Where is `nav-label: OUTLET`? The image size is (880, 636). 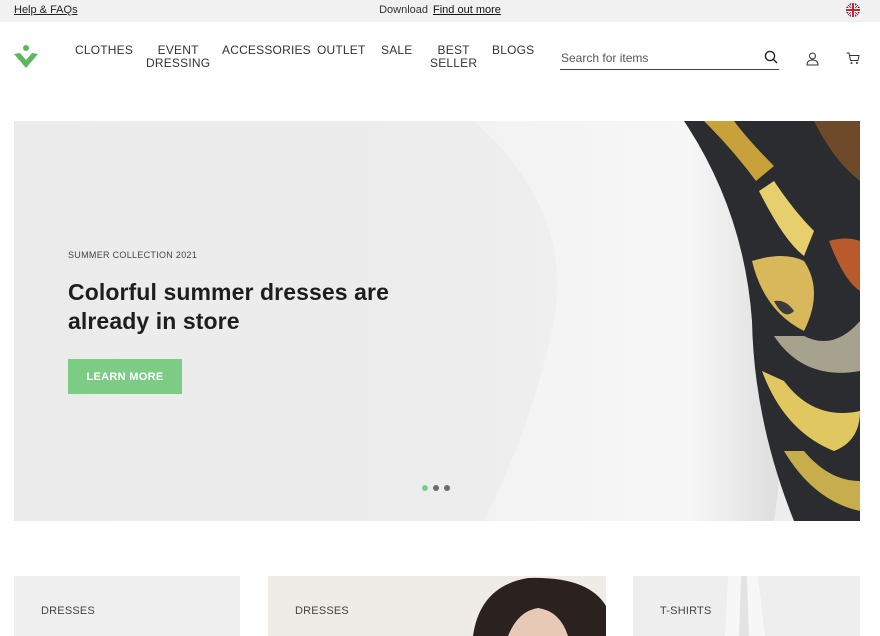
nav-label: OUTLET is located at coordinates (341, 50).